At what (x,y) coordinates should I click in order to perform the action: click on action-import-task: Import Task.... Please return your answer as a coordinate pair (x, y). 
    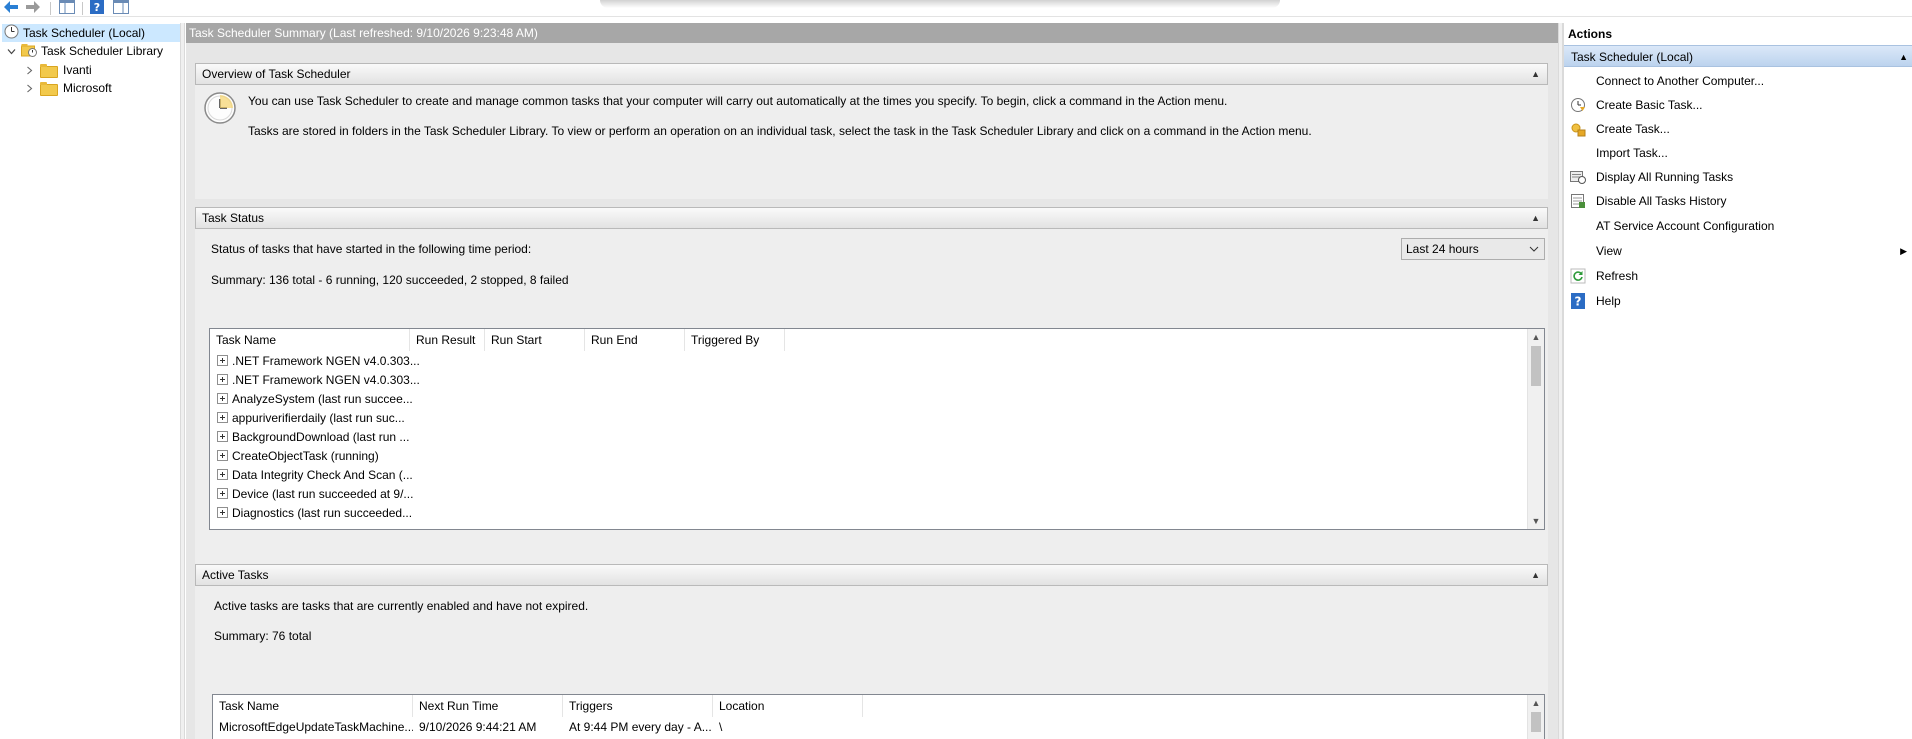
    Looking at the image, I should click on (1738, 153).